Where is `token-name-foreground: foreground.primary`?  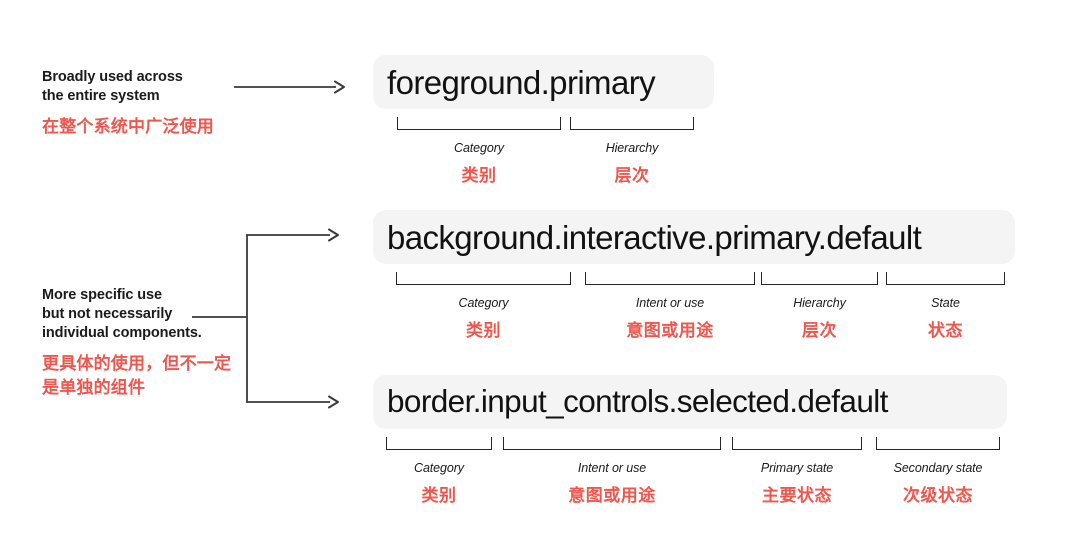
token-name-foreground: foreground.primary is located at coordinates (521, 82).